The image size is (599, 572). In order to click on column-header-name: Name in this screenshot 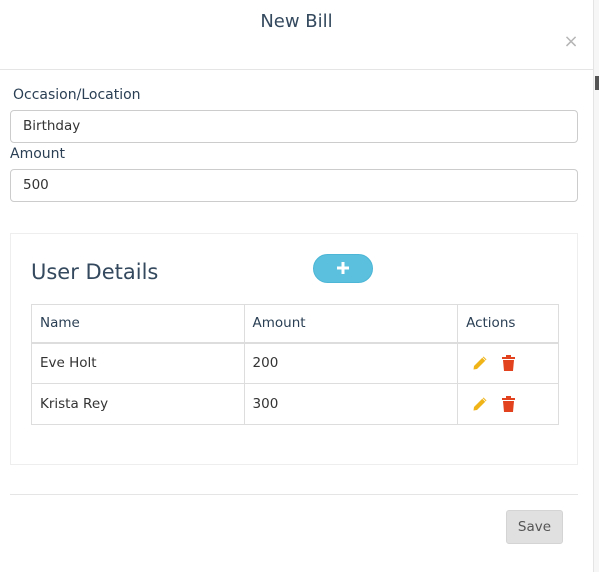, I will do `click(138, 324)`.